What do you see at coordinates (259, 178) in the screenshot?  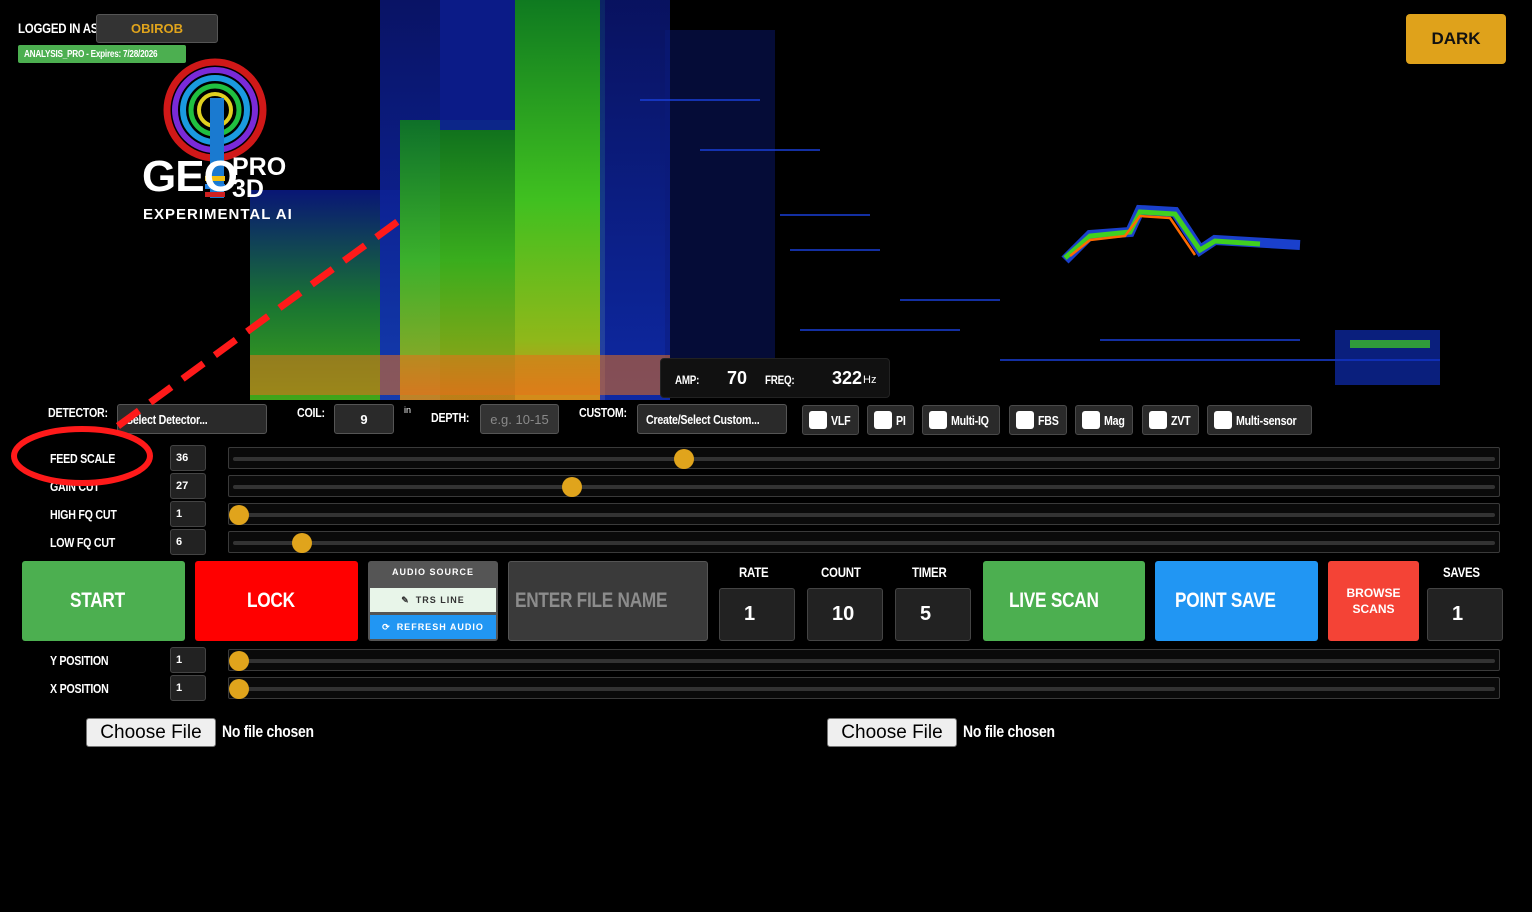 I see `logo-pro-text: PRO 3D` at bounding box center [259, 178].